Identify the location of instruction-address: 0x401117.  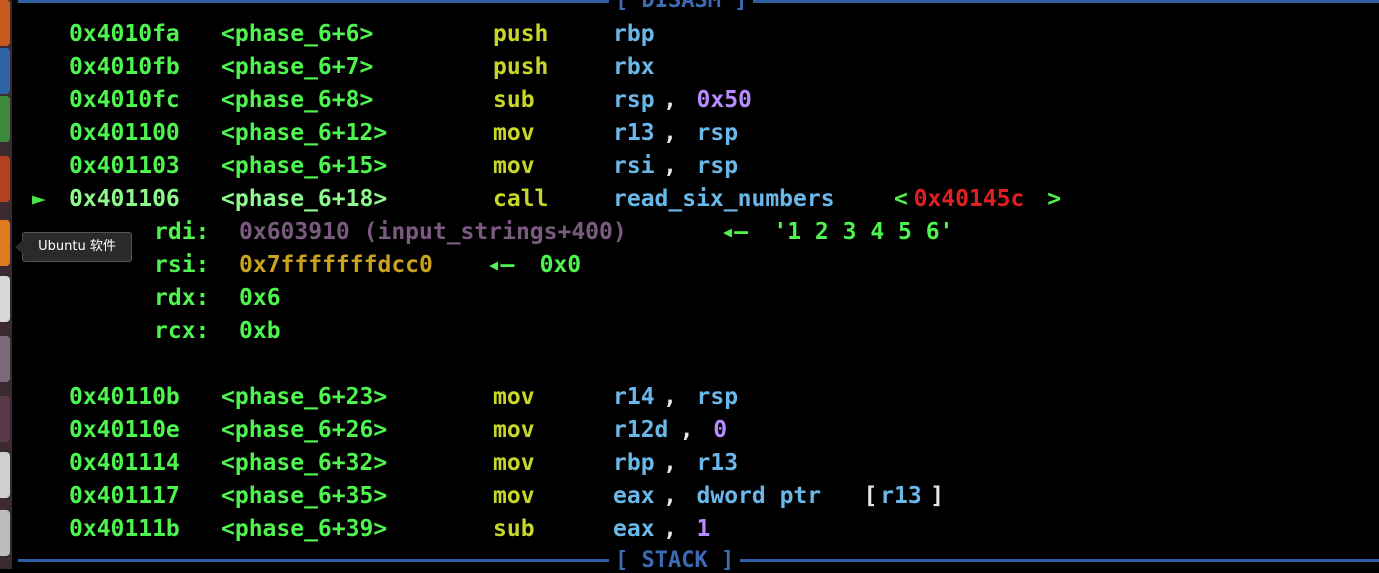
(124, 496).